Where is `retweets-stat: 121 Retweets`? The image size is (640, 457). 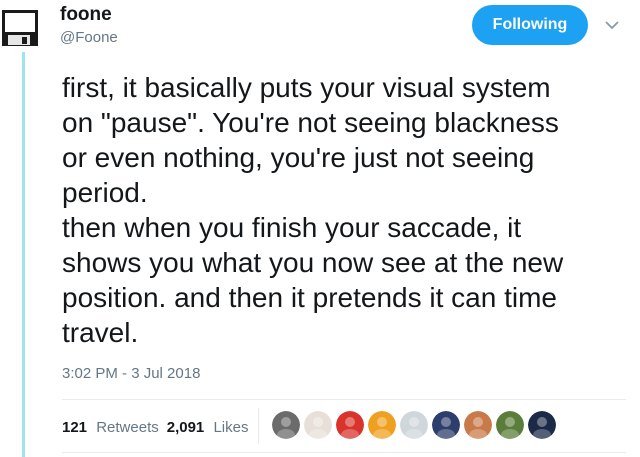 retweets-stat: 121 Retweets is located at coordinates (110, 427).